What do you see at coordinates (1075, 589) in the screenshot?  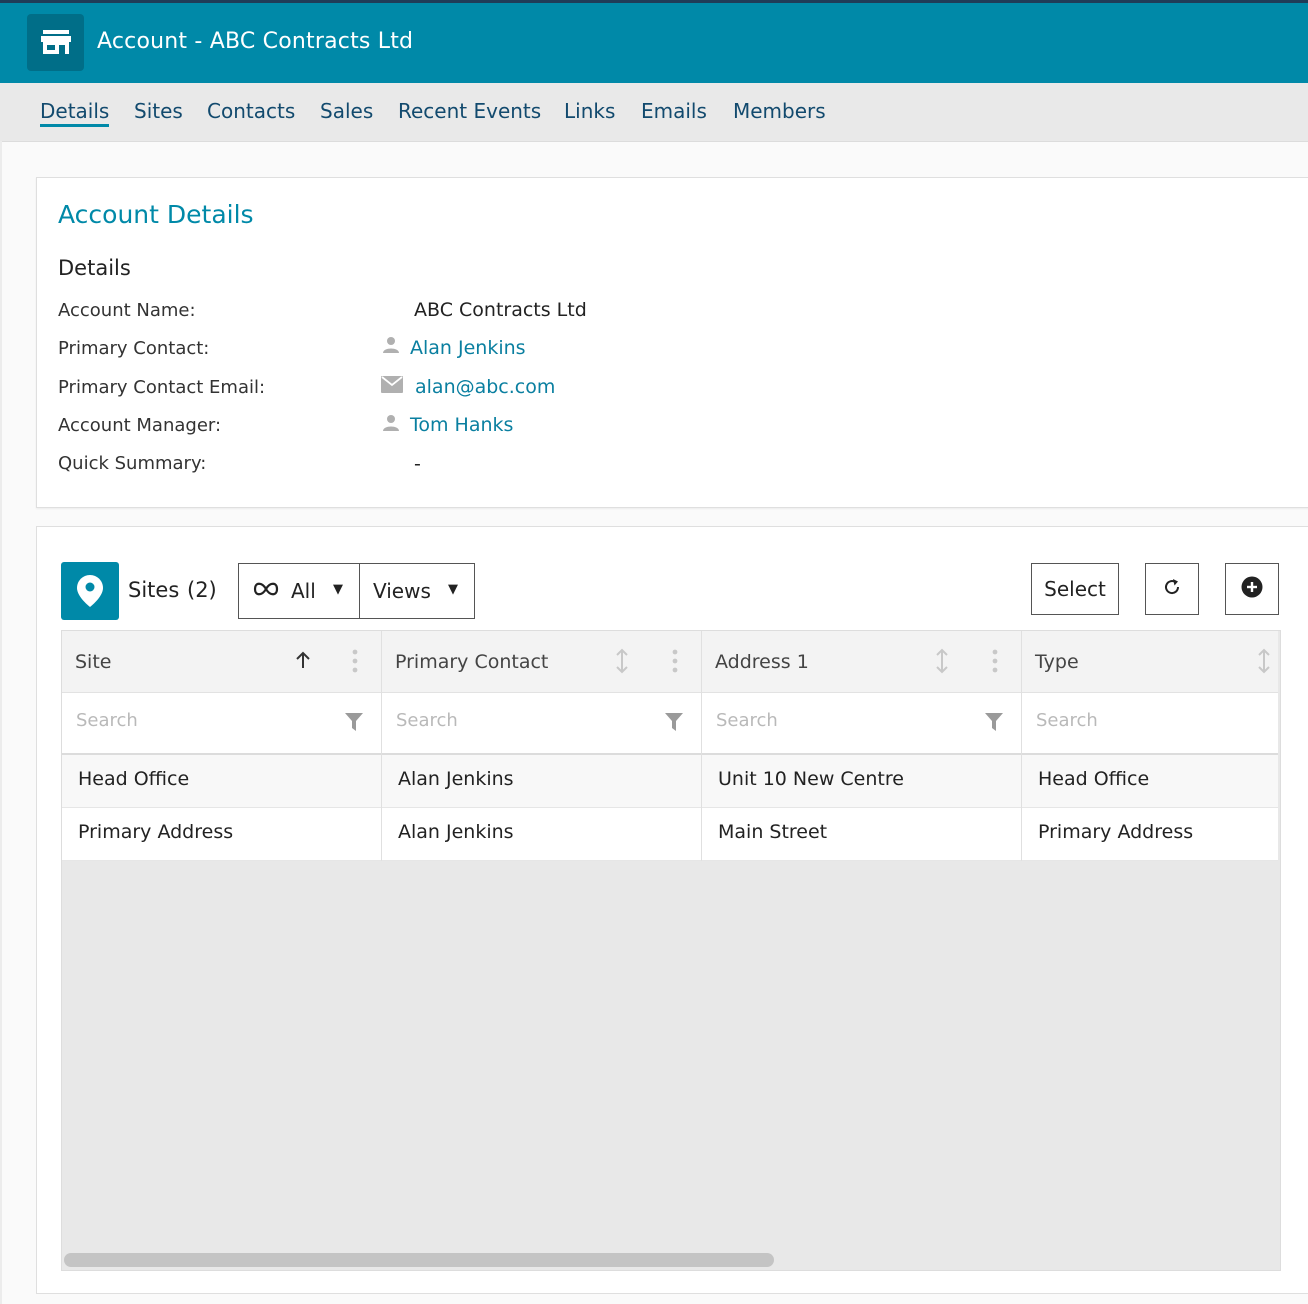 I see `select-button: Select` at bounding box center [1075, 589].